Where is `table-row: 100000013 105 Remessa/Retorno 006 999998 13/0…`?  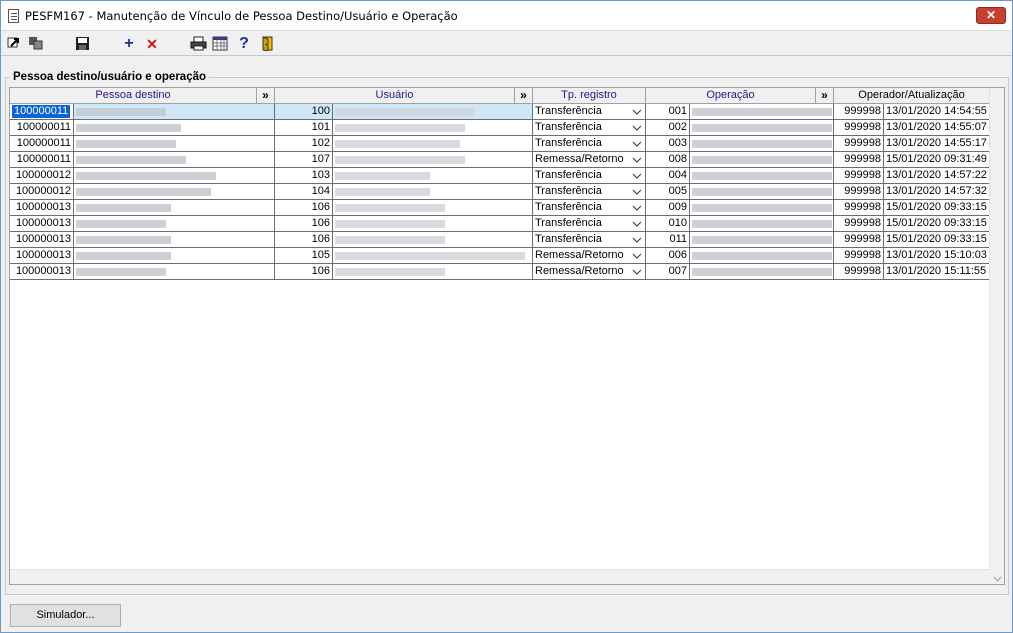
table-row: 100000013 105 Remessa/Retorno 006 999998 13/0… is located at coordinates (500, 256).